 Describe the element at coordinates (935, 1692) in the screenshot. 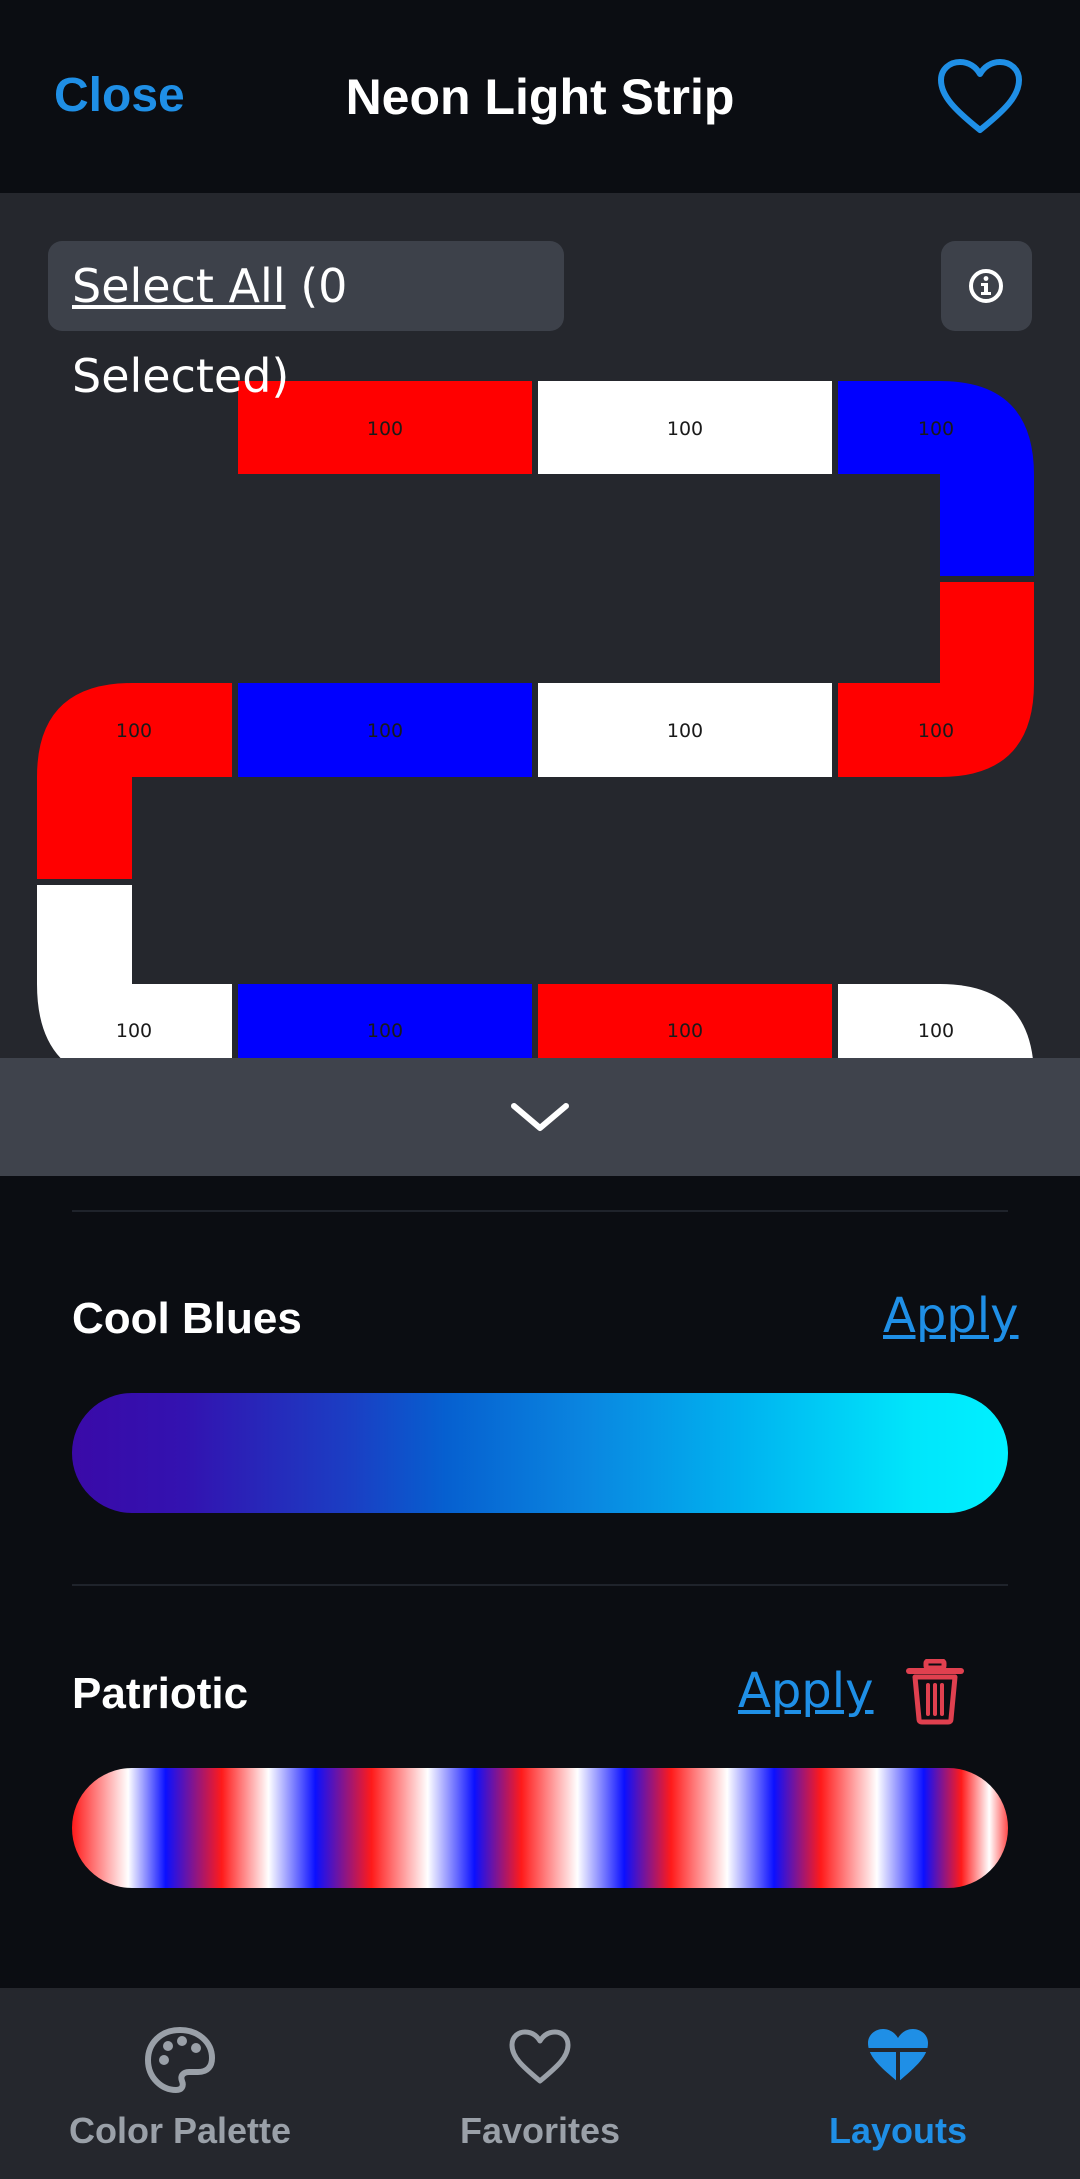

I see `trash-icon` at that location.